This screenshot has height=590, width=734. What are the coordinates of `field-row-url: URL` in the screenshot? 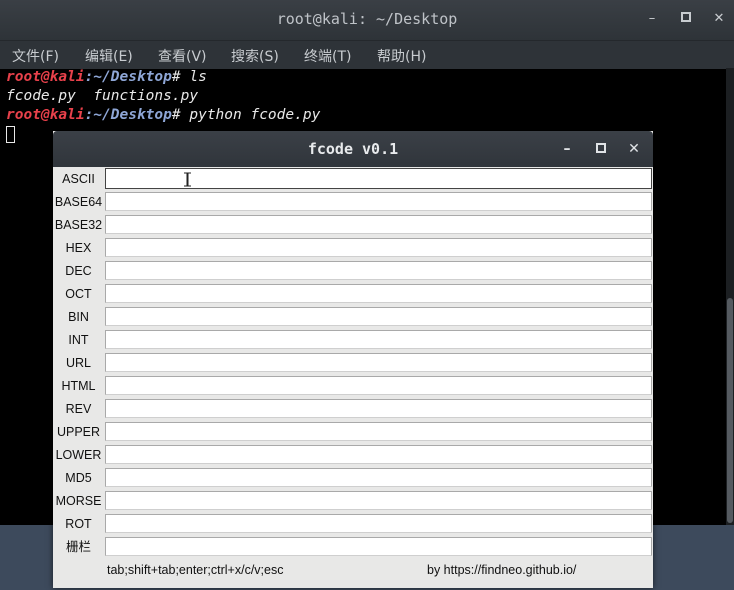 It's located at (353, 363).